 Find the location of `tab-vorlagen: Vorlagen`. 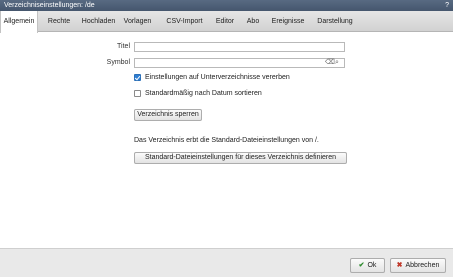

tab-vorlagen: Vorlagen is located at coordinates (137, 21).